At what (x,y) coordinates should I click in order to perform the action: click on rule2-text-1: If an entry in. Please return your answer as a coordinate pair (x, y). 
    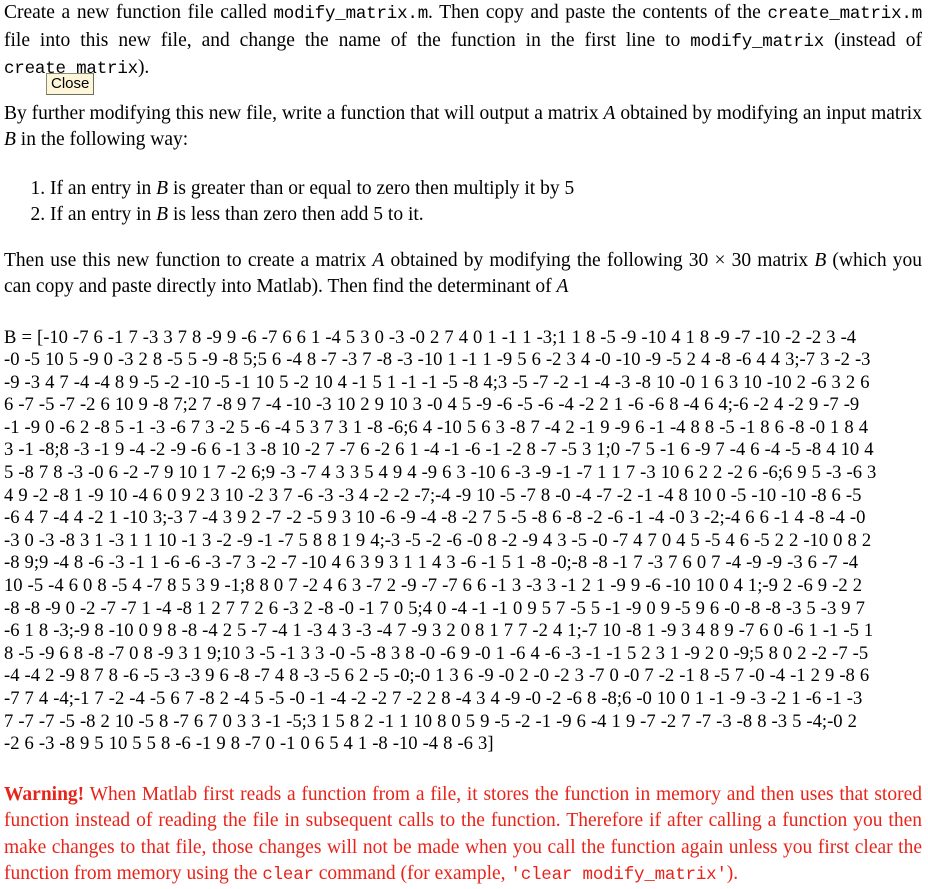
    Looking at the image, I should click on (103, 214).